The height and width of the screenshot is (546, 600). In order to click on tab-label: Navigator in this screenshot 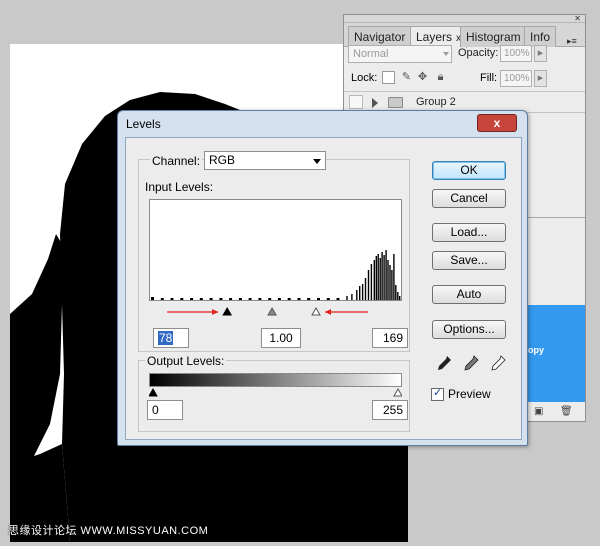, I will do `click(380, 37)`.